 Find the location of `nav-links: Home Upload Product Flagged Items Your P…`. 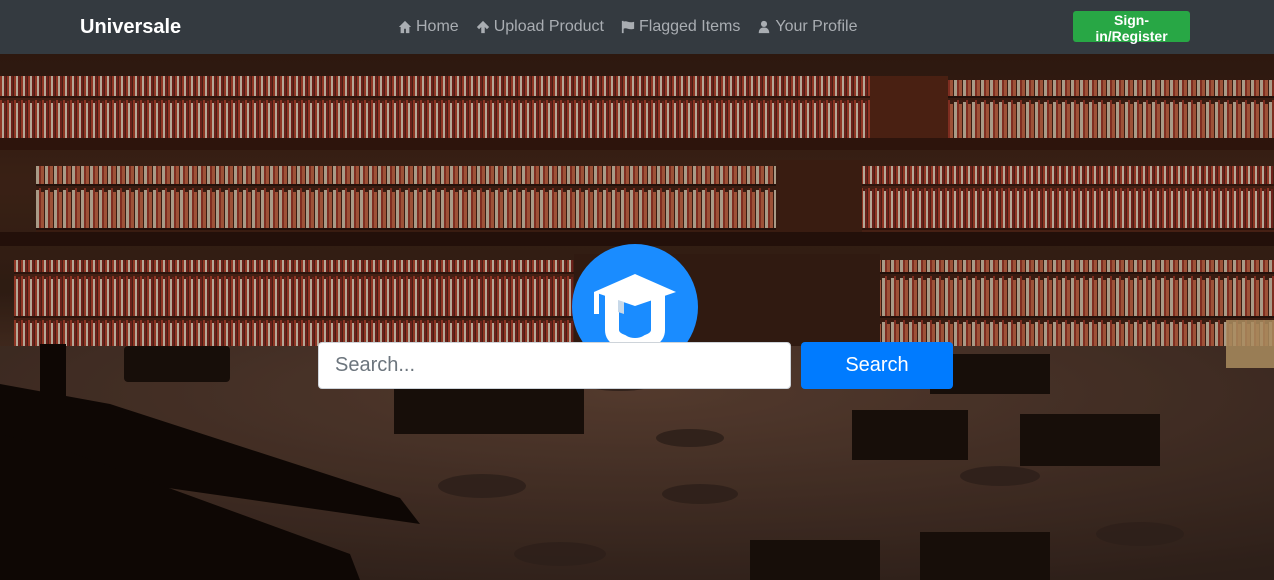

nav-links: Home Upload Product Flagged Items Your P… is located at coordinates (628, 27).